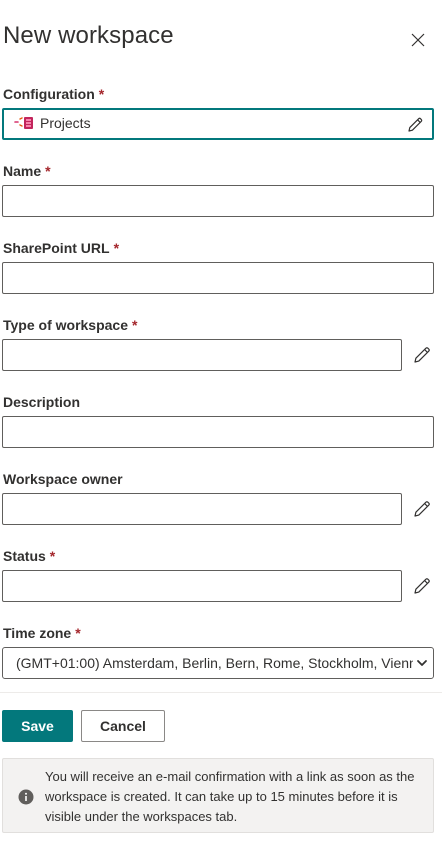 Image resolution: width=442 pixels, height=848 pixels. What do you see at coordinates (221, 692) in the screenshot?
I see `footer-divider` at bounding box center [221, 692].